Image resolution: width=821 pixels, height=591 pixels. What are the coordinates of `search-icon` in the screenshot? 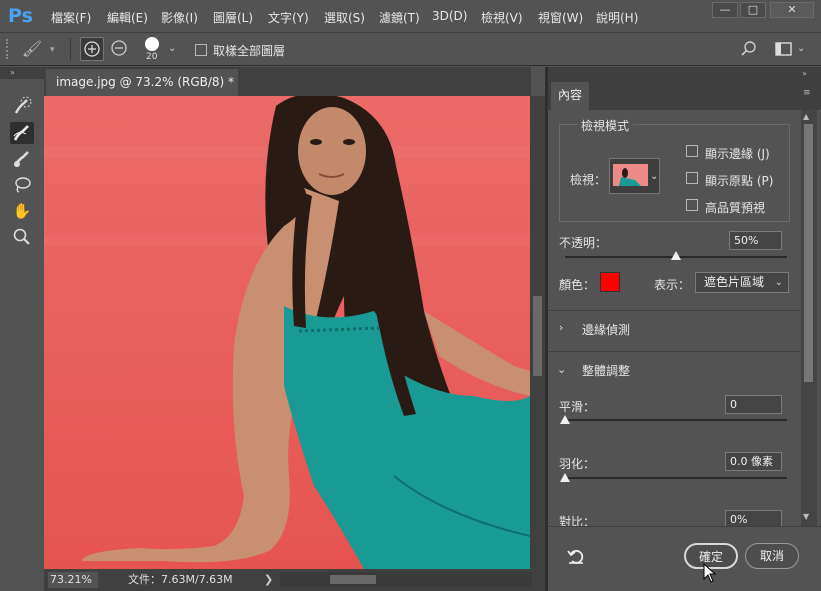 It's located at (749, 49).